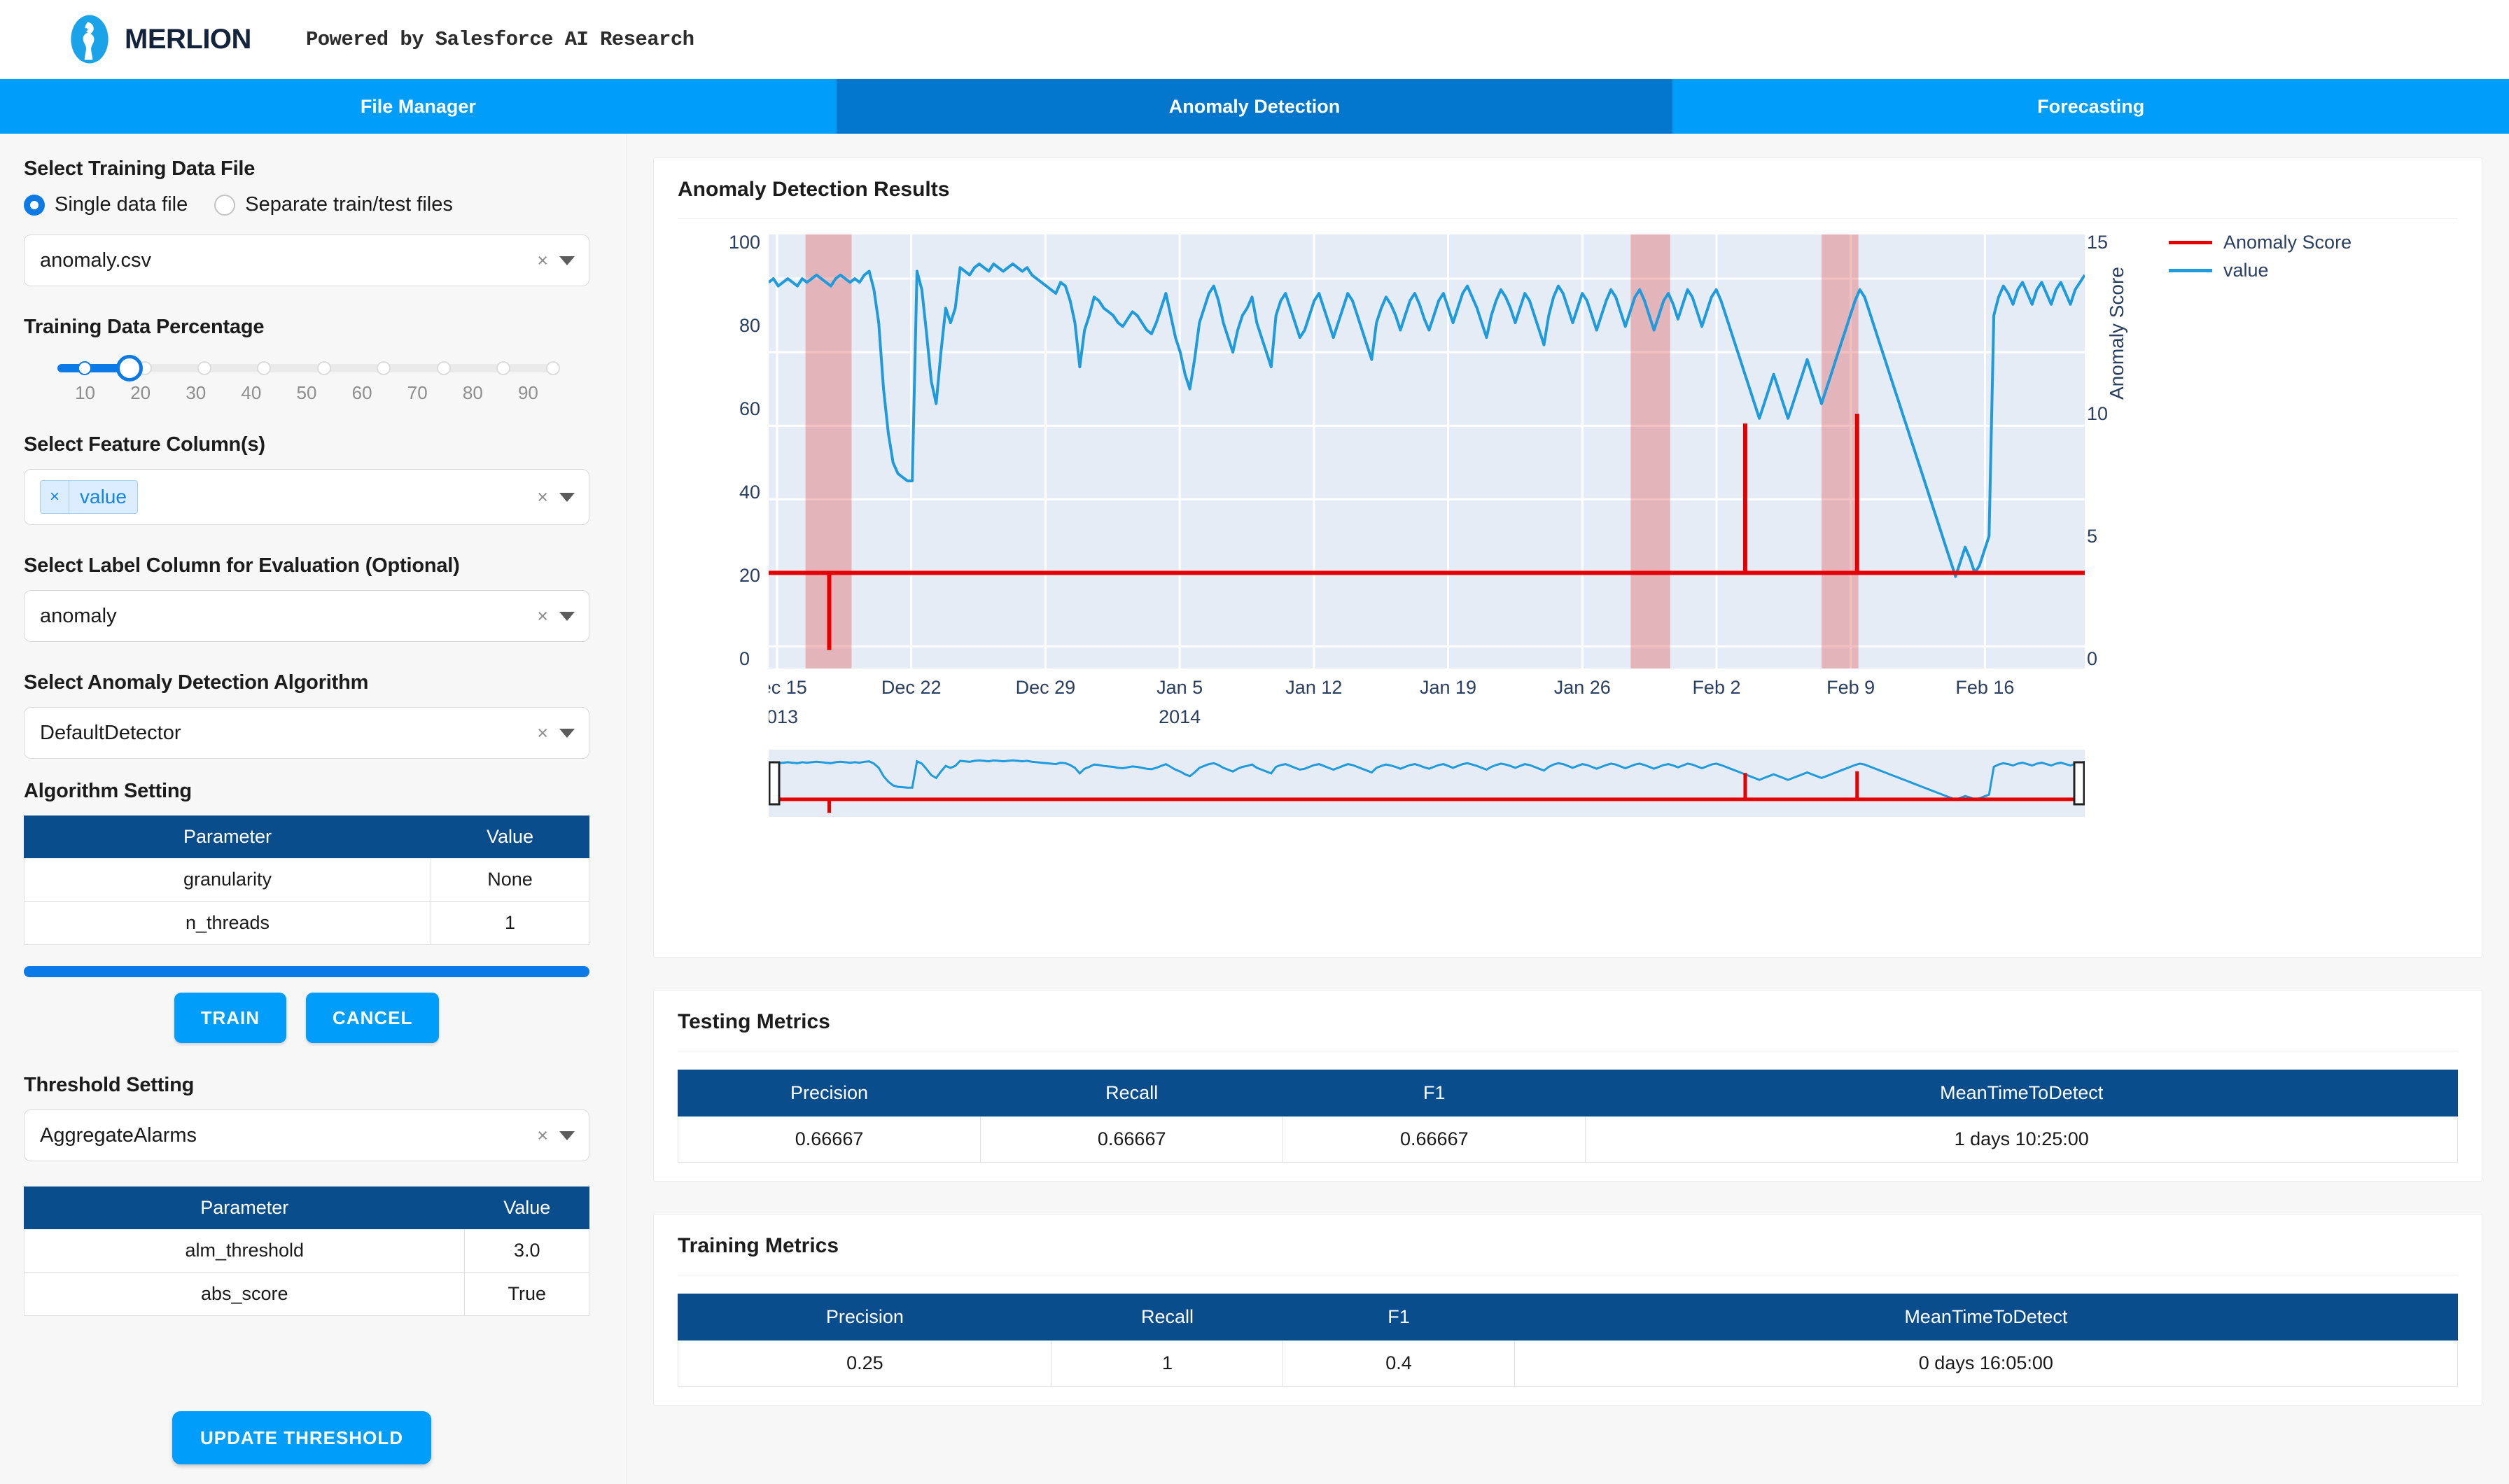  What do you see at coordinates (55, 497) in the screenshot?
I see `chip-remove-icon: ×` at bounding box center [55, 497].